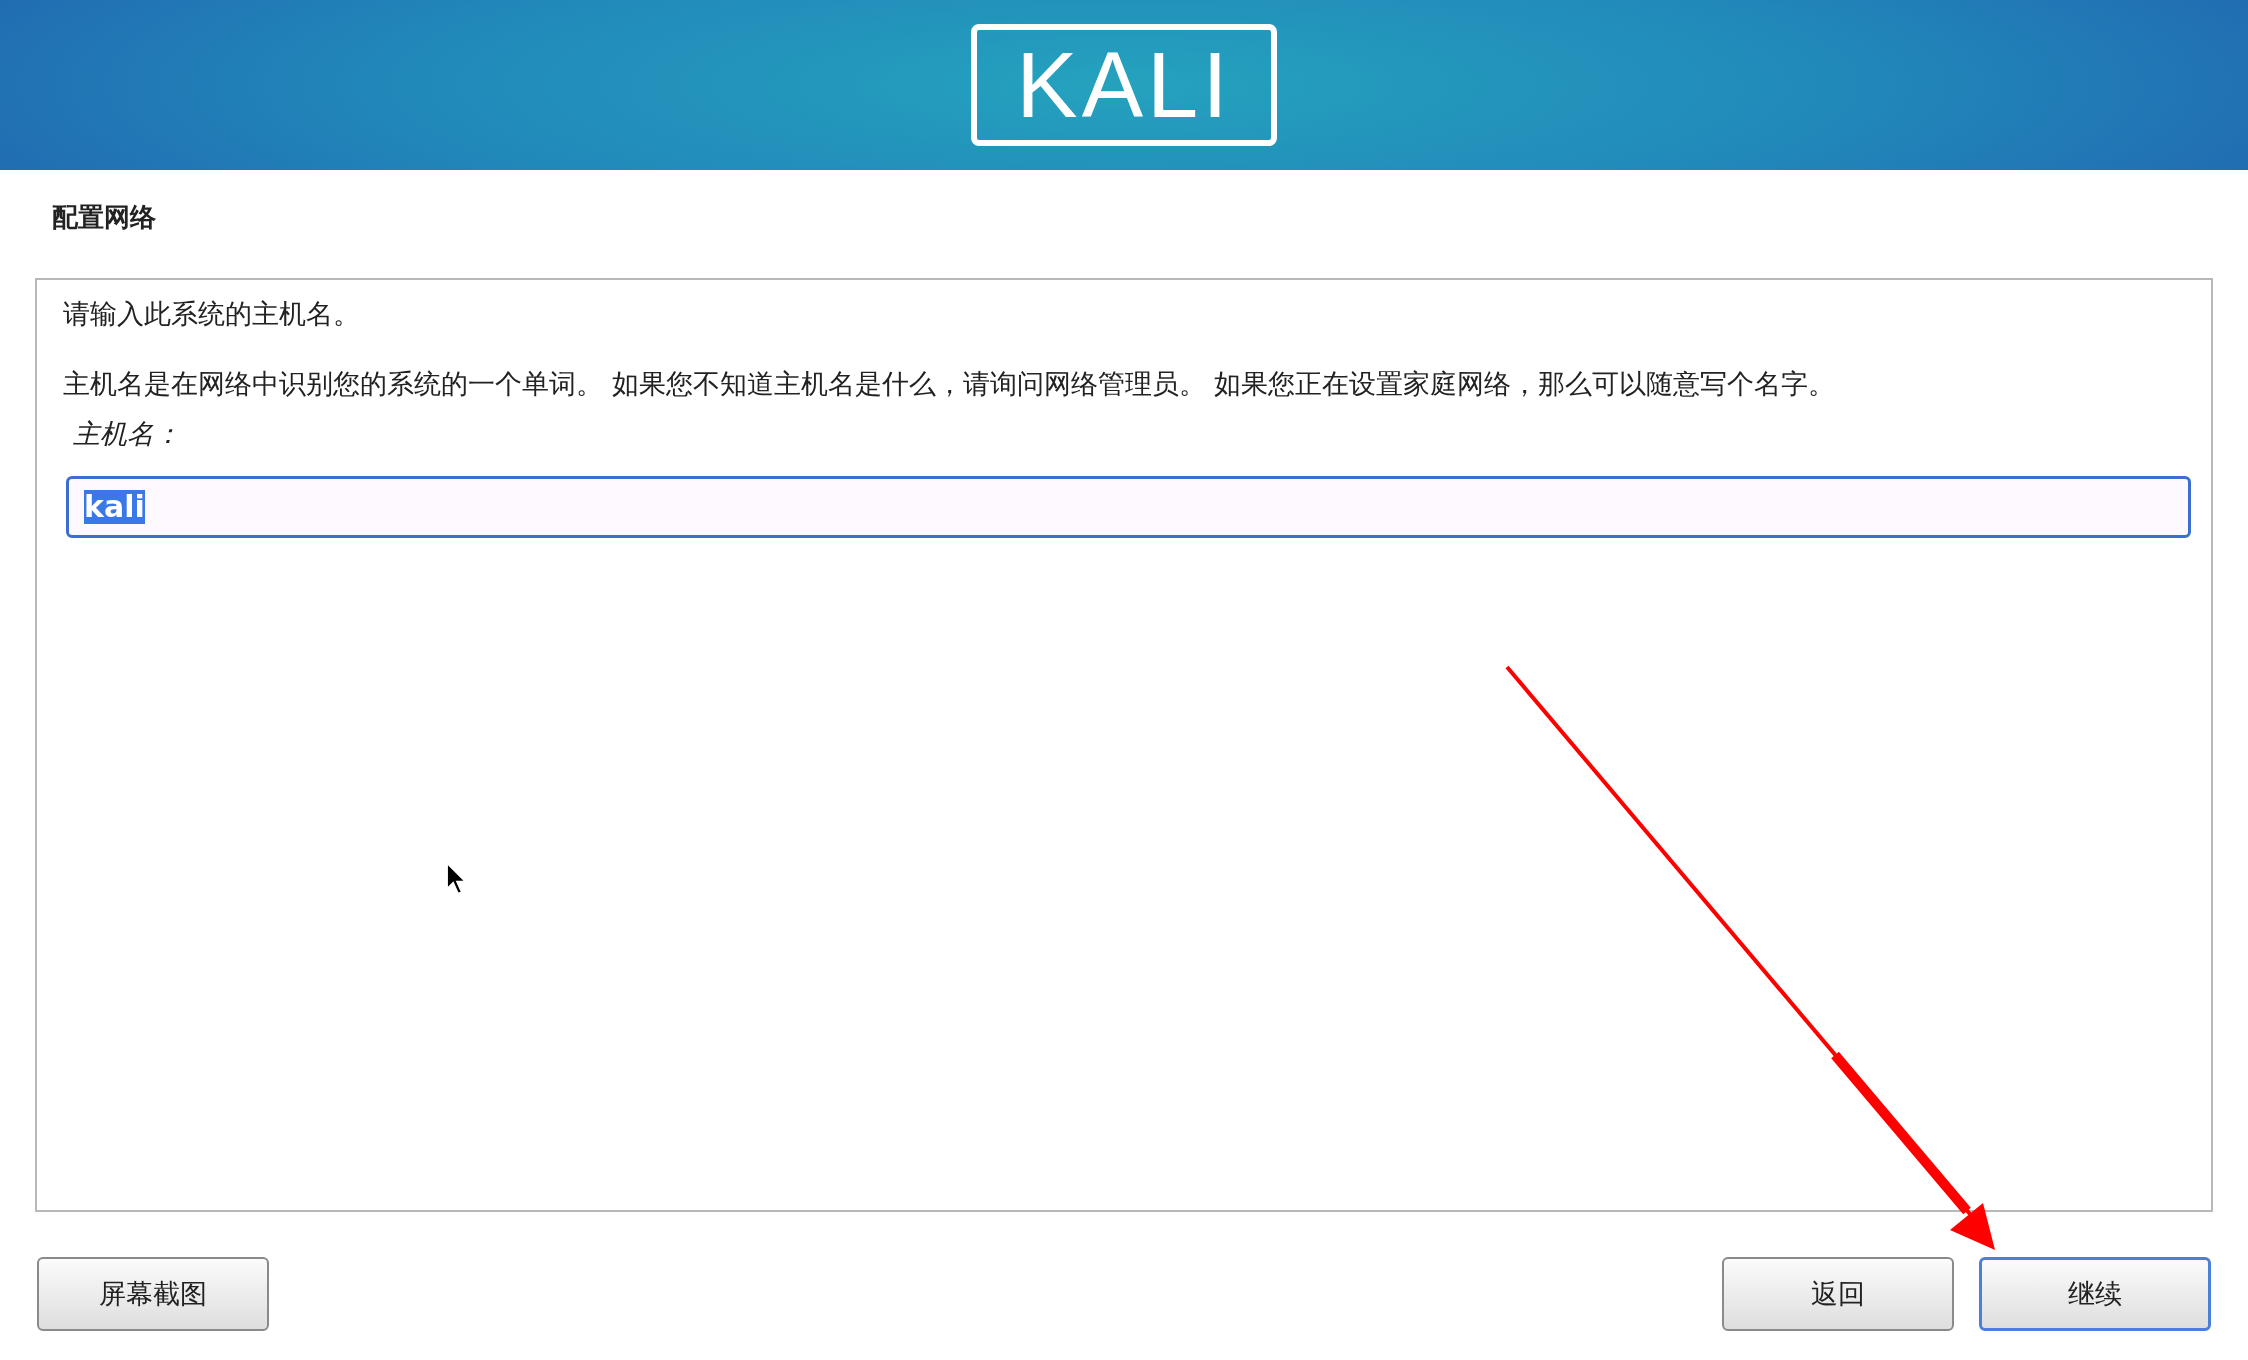  I want to click on description-text: 主机名是在网络中识别您的系统的一个单词。 如果您不知道主机名是什么，请询问网络管理员。 如果您正在设置家庭网络，那么可以随意写个名字。, so click(950, 384).